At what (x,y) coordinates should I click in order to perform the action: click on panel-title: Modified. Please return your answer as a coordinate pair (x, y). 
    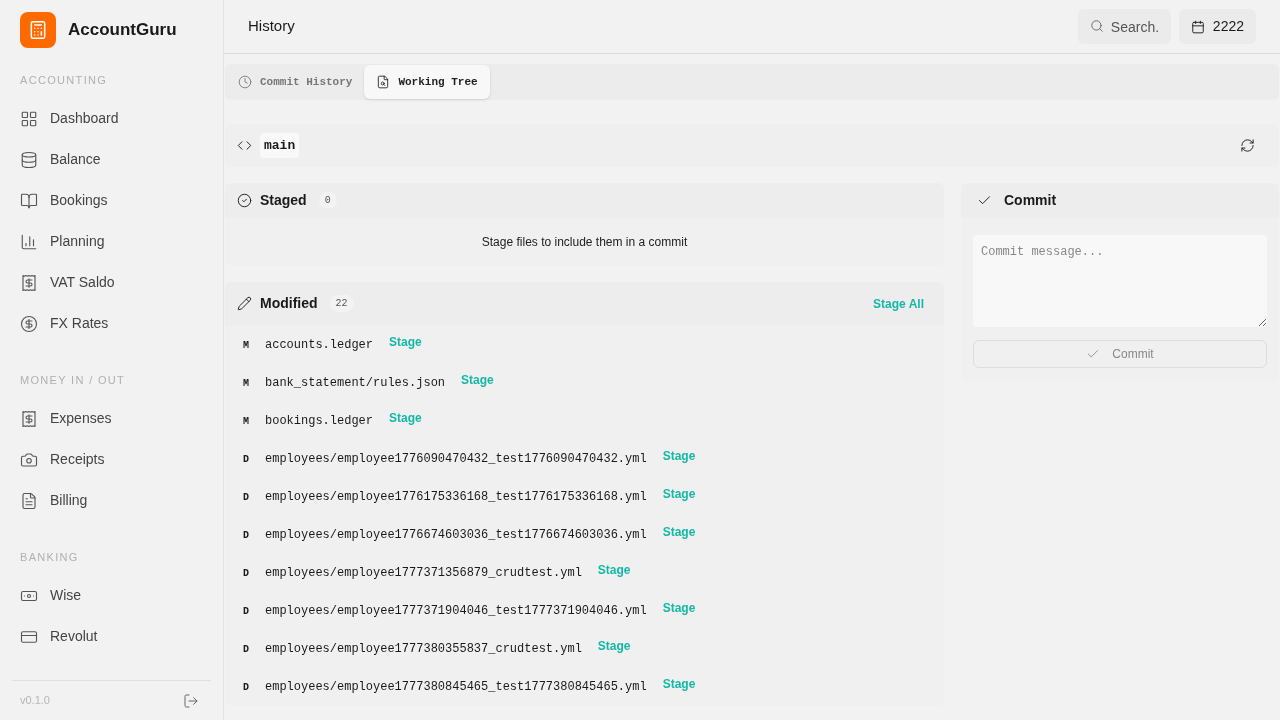
    Looking at the image, I should click on (289, 303).